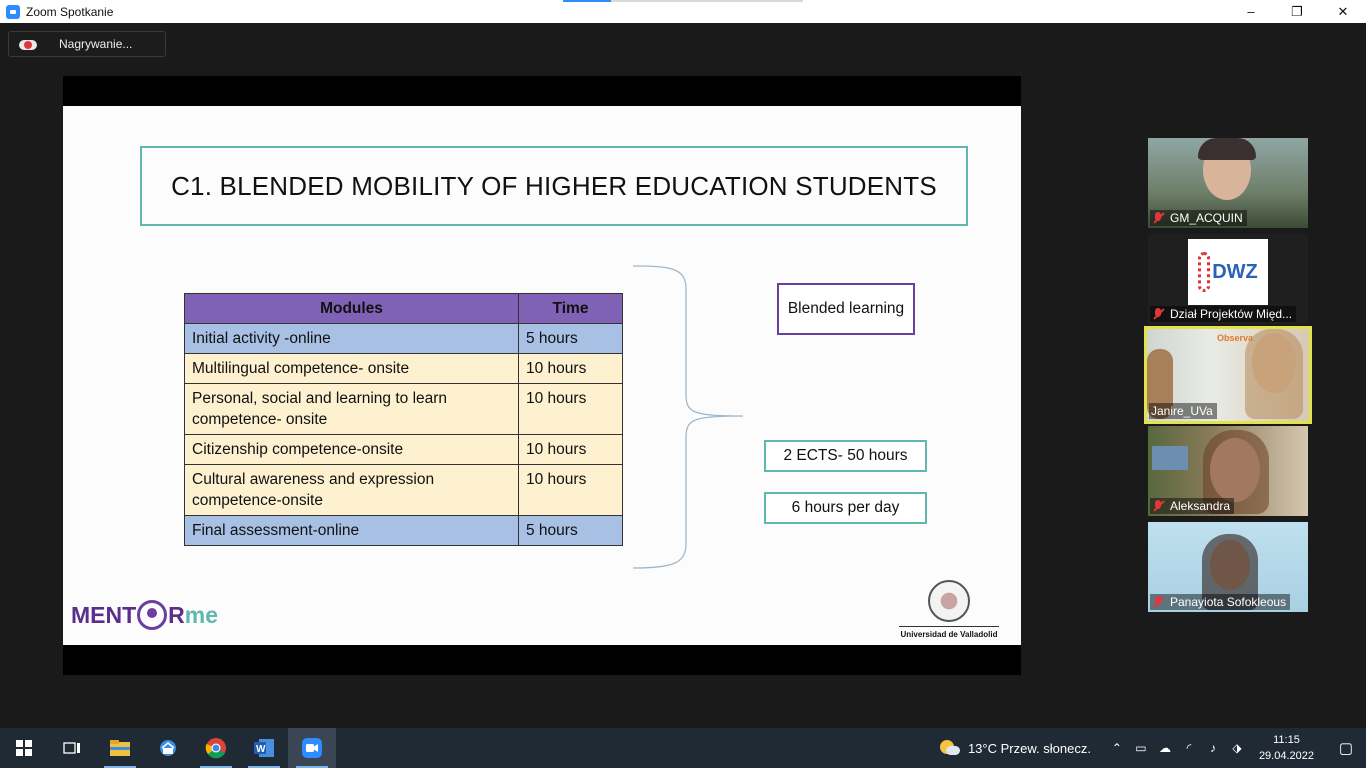 The image size is (1366, 768). What do you see at coordinates (176, 614) in the screenshot?
I see `logo-text-r: R` at bounding box center [176, 614].